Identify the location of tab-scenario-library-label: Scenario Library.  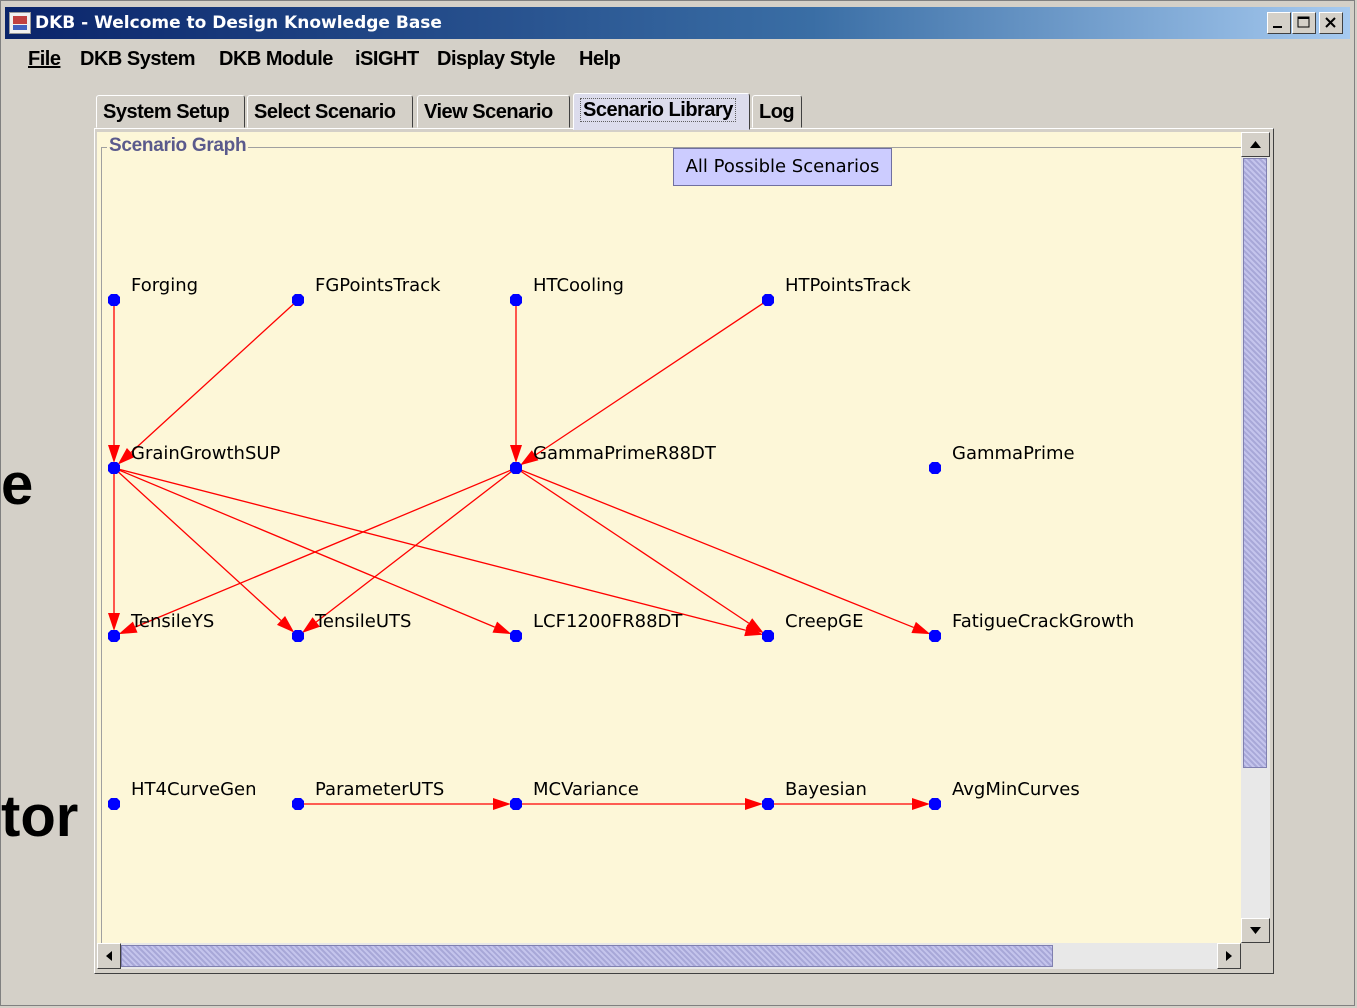
(658, 110).